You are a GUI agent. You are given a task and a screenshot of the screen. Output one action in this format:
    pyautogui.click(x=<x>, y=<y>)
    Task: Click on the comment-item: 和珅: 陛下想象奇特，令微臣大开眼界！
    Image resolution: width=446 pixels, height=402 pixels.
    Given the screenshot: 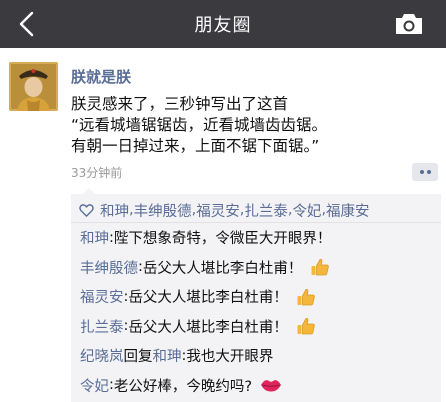 What is the action you would take?
    pyautogui.click(x=256, y=238)
    